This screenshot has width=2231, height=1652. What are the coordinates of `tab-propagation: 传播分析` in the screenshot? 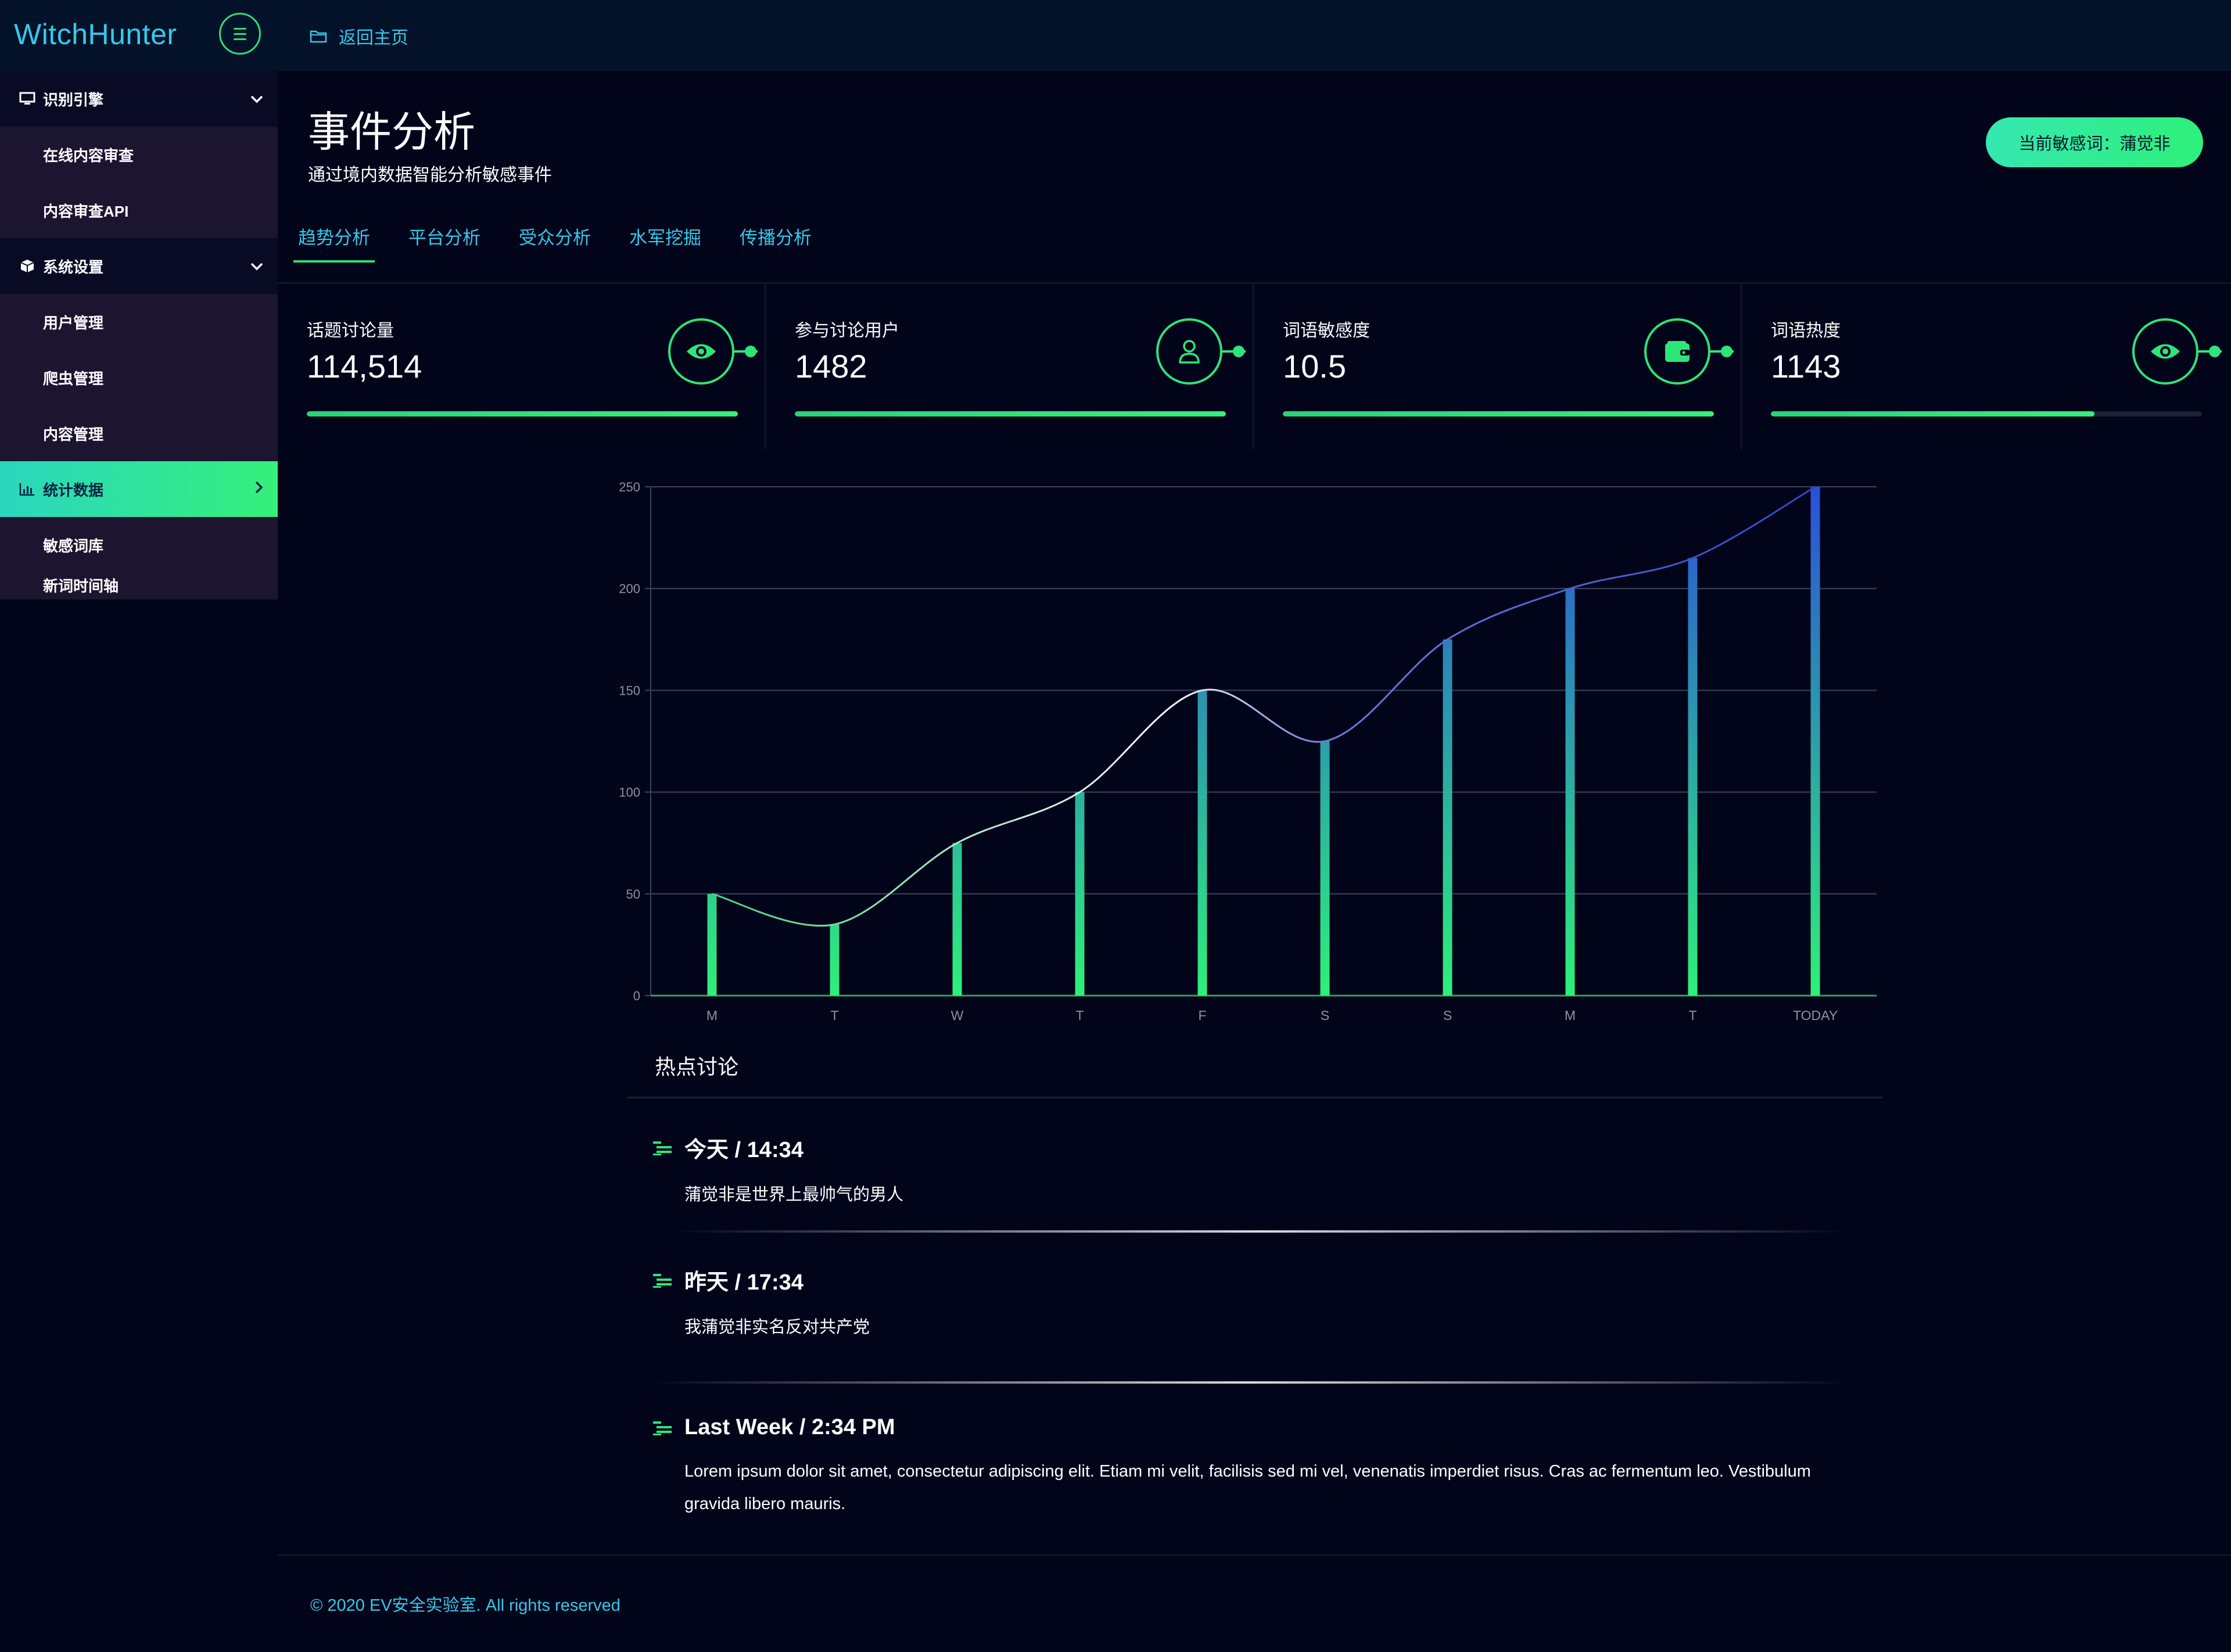 It's located at (775, 236).